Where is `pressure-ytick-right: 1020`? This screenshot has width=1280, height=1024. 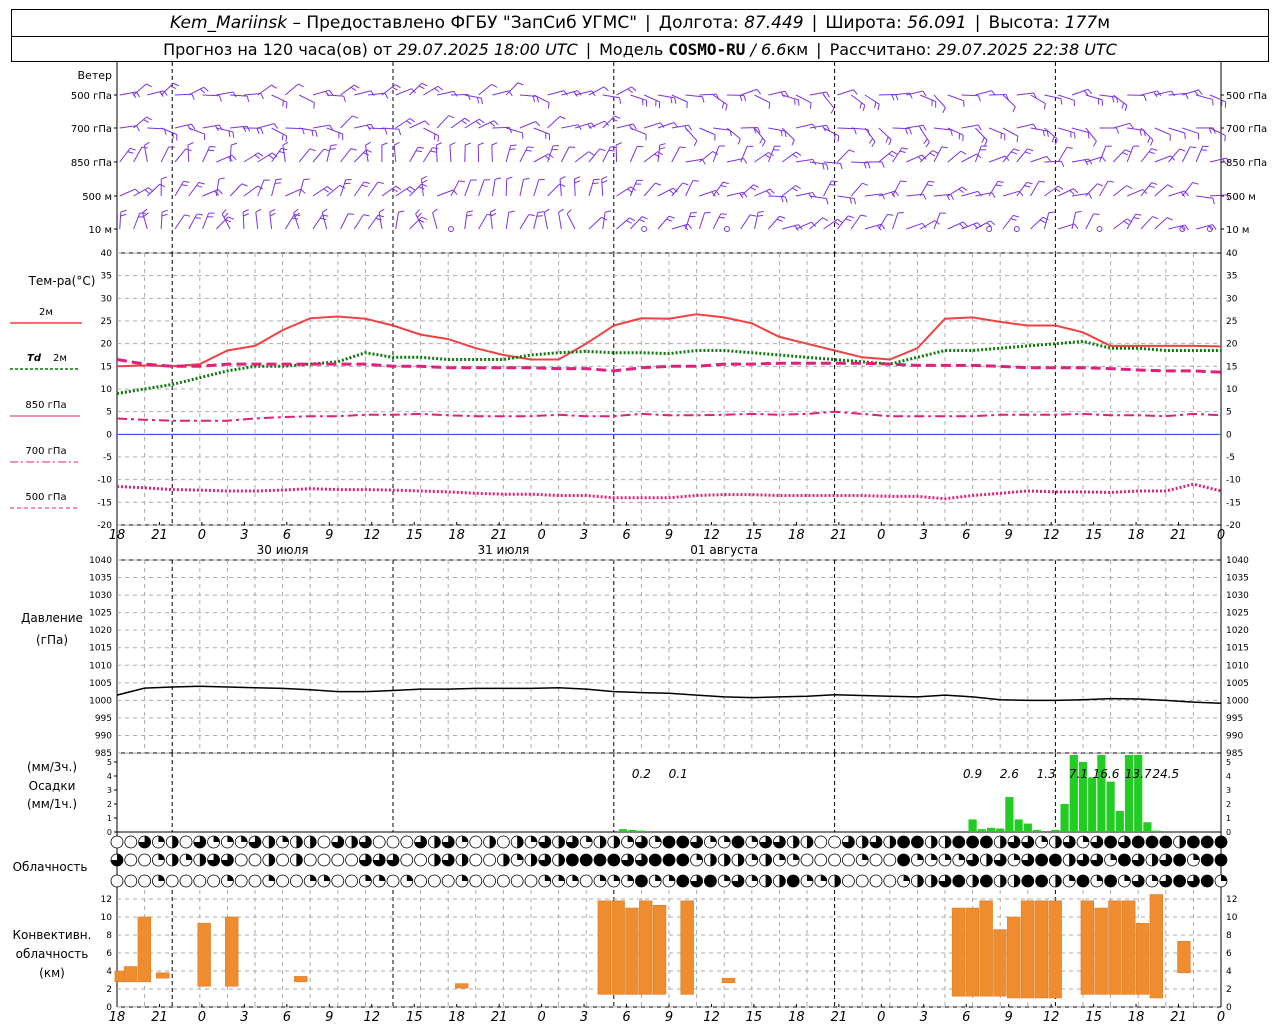 pressure-ytick-right: 1020 is located at coordinates (1237, 631).